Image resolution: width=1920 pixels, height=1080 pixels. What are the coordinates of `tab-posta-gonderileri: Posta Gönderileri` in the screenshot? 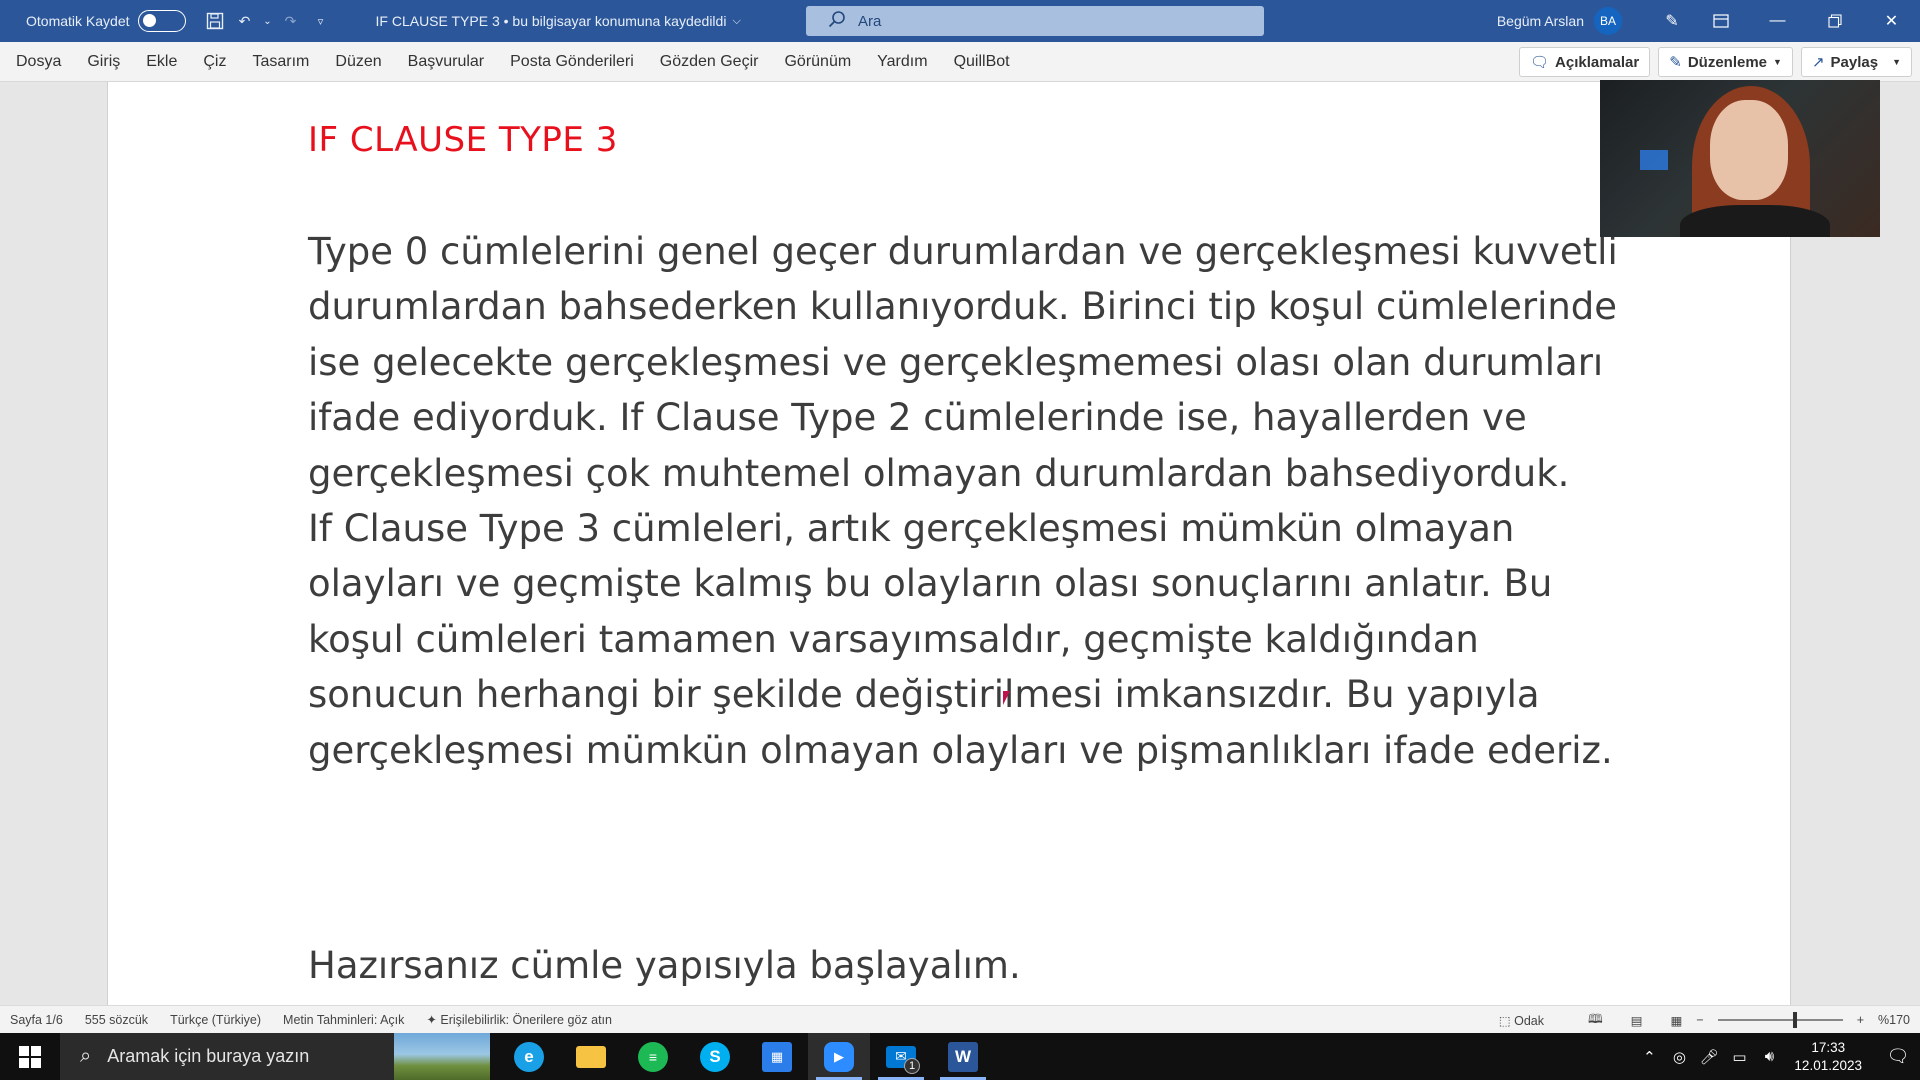 It's located at (572, 62).